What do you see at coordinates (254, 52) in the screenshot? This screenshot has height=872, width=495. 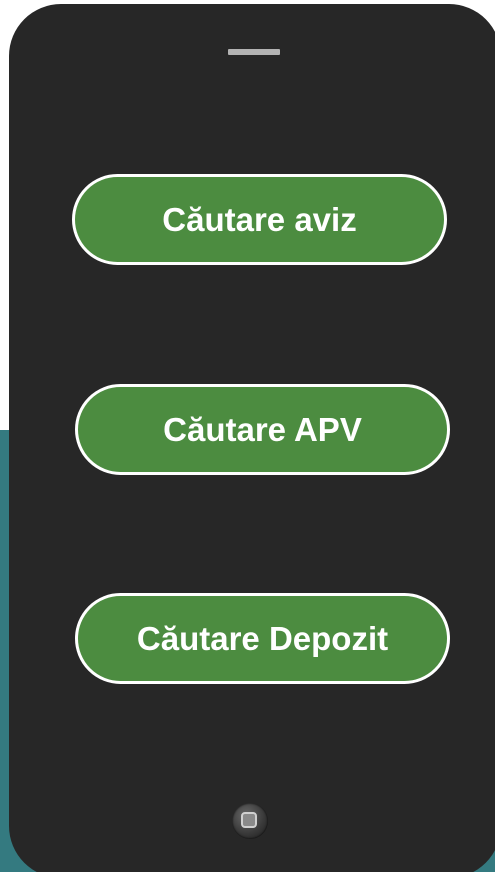 I see `speaker-grille-icon` at bounding box center [254, 52].